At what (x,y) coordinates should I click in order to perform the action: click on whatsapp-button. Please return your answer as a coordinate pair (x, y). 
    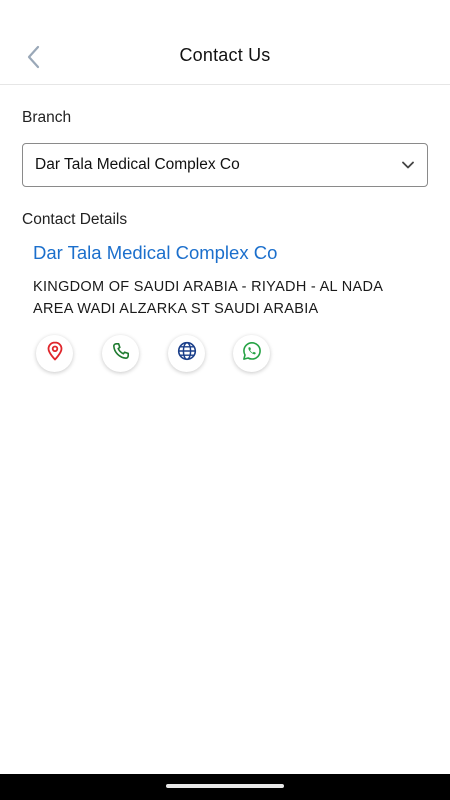
    Looking at the image, I should click on (251, 353).